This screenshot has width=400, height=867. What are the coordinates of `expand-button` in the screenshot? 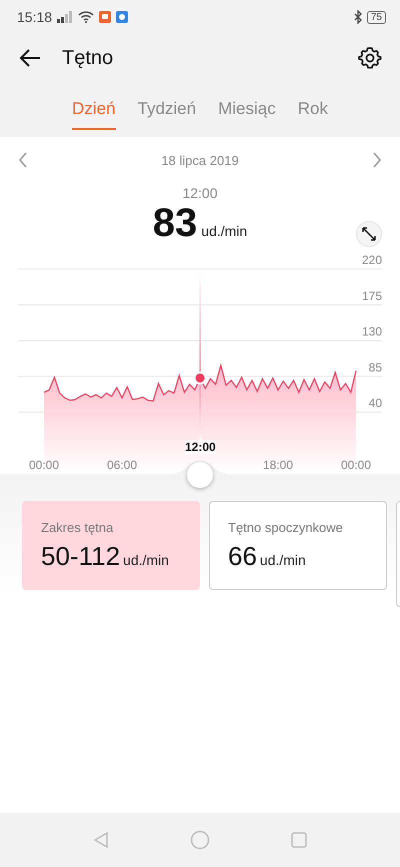 It's located at (369, 234).